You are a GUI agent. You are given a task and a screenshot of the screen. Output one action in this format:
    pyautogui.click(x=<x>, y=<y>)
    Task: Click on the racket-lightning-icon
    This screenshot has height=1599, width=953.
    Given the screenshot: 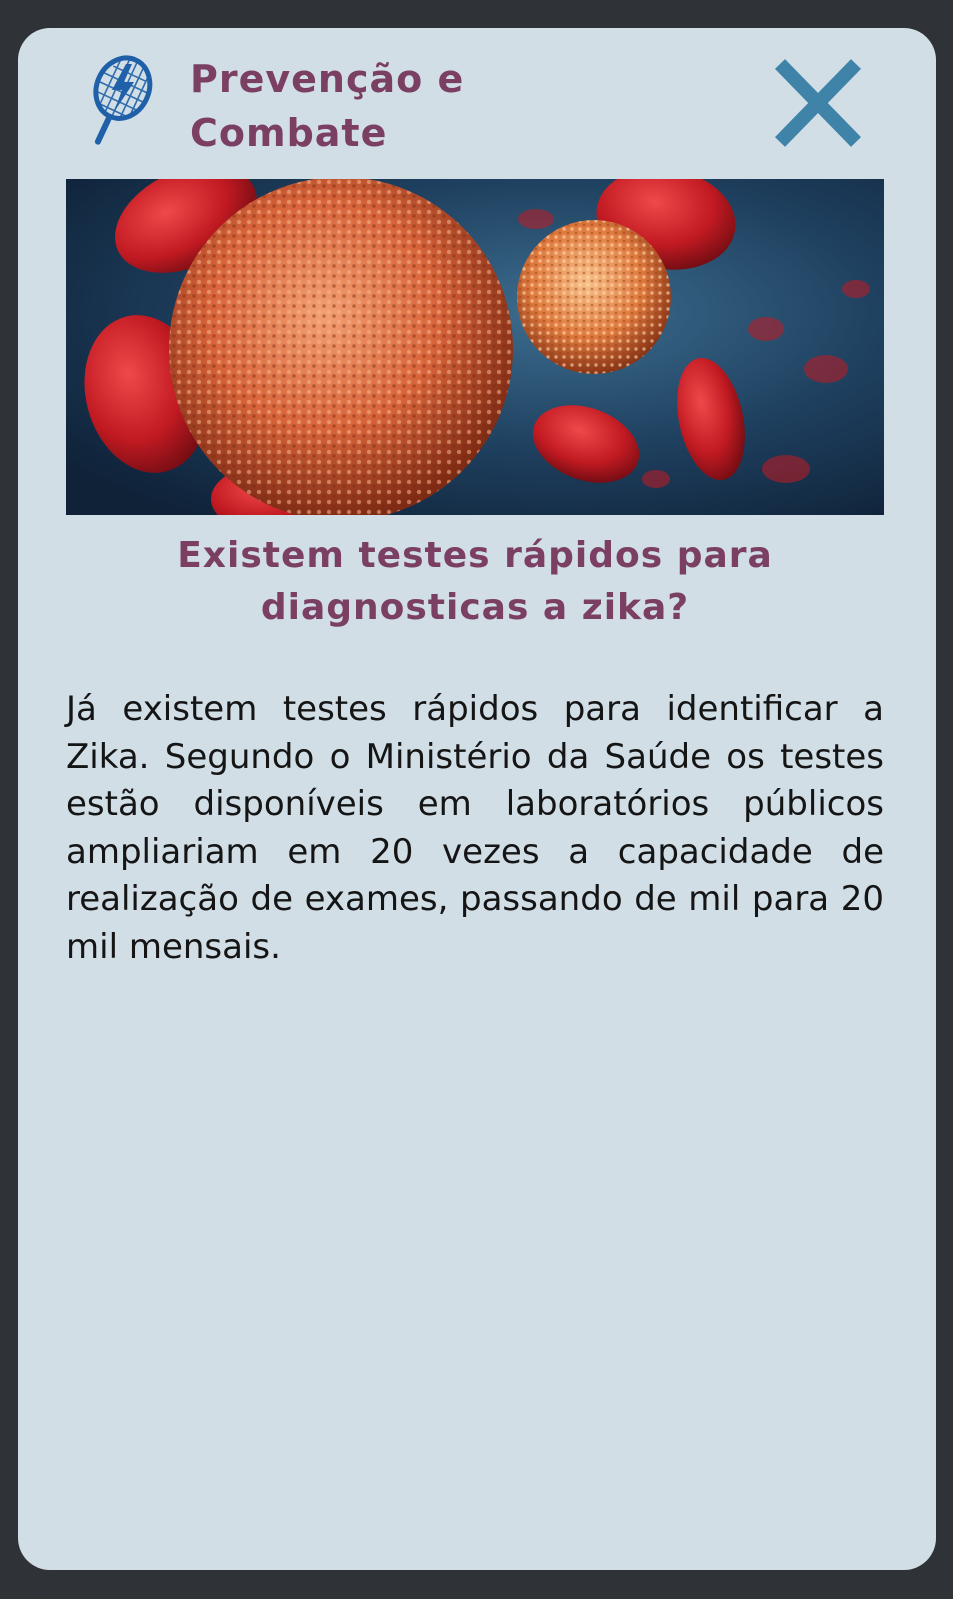 What is the action you would take?
    pyautogui.click(x=118, y=103)
    